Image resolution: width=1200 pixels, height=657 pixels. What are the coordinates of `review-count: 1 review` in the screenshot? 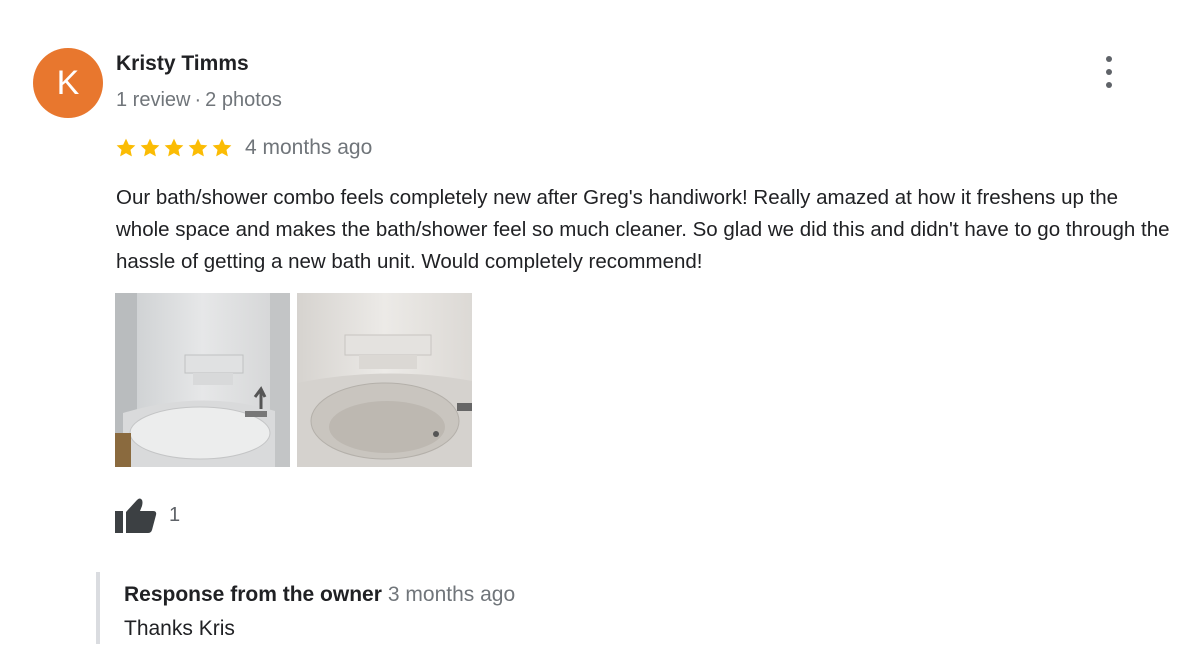 It's located at (153, 100).